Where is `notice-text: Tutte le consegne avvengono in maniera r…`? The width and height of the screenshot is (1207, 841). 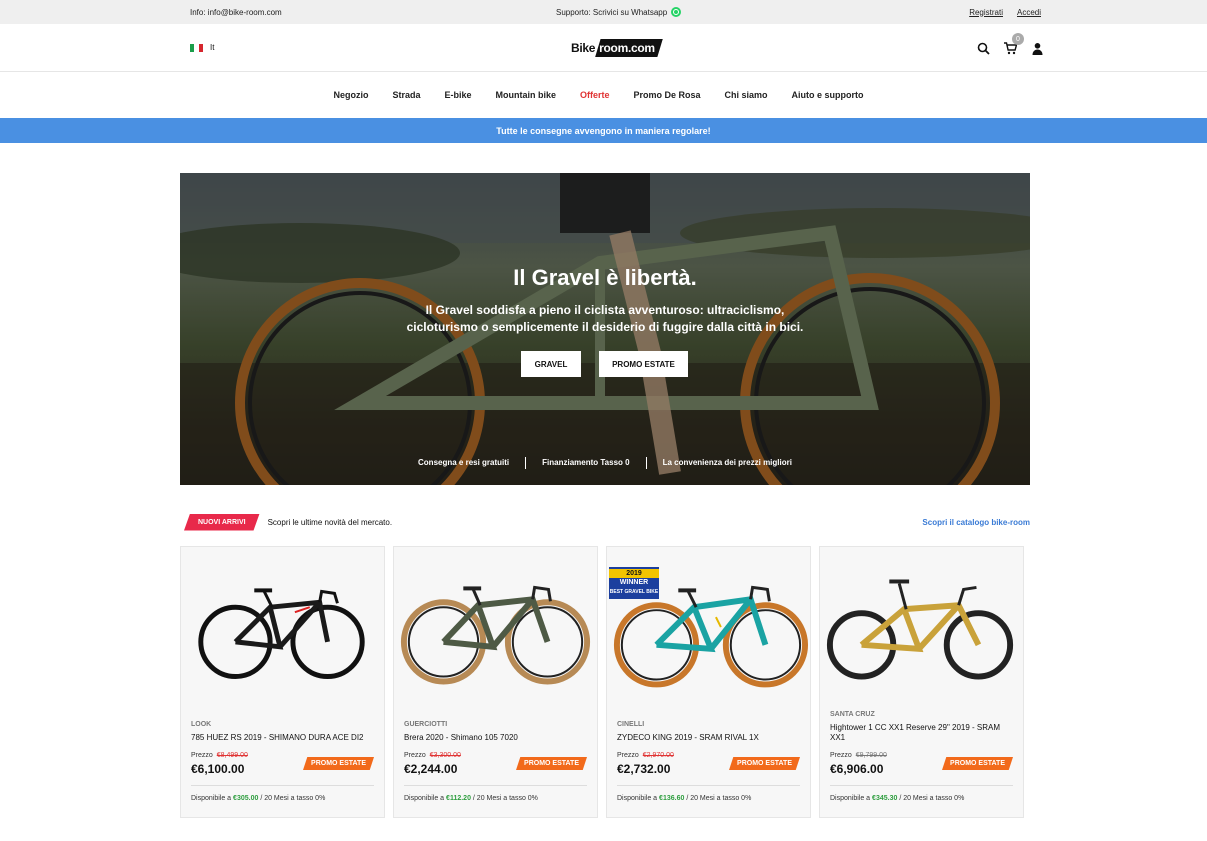
notice-text: Tutte le consegne avvengono in maniera r… is located at coordinates (603, 130).